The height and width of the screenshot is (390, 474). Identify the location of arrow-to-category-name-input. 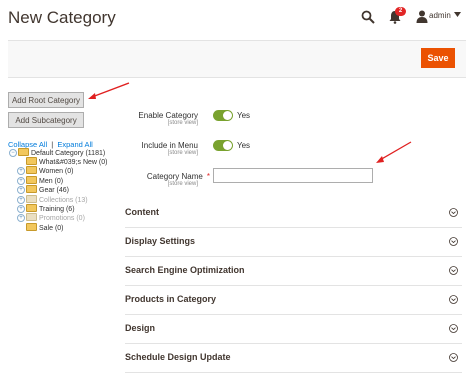
(394, 152).